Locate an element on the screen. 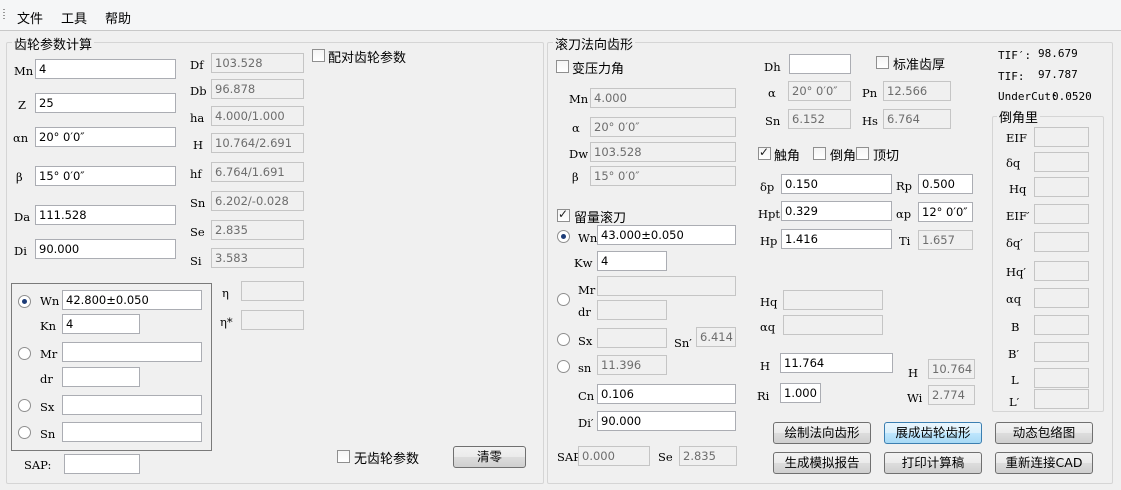  pn-label: Pn is located at coordinates (870, 93).